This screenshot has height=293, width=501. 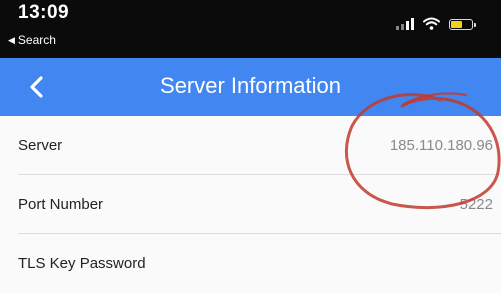 I want to click on status-icons, so click(x=436, y=22).